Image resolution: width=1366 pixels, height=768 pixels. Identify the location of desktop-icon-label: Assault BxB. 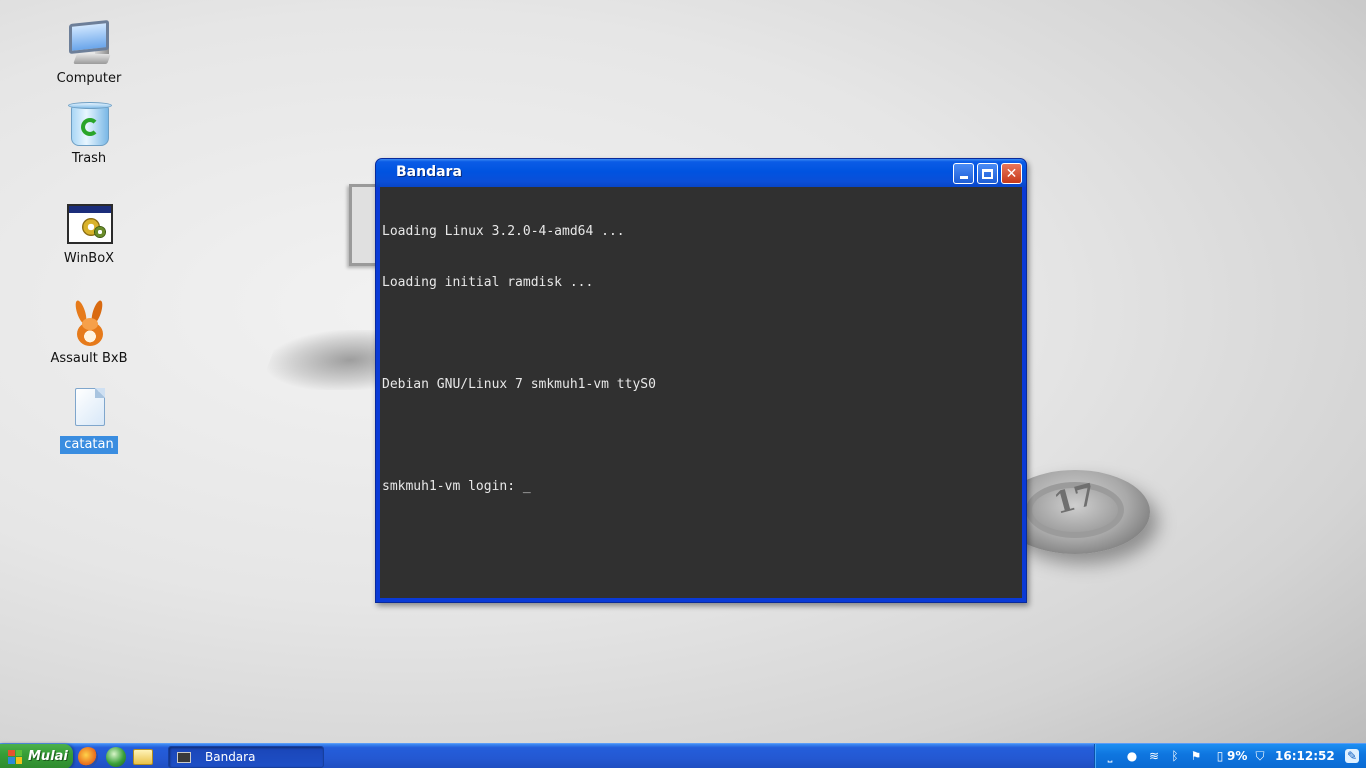
(89, 358).